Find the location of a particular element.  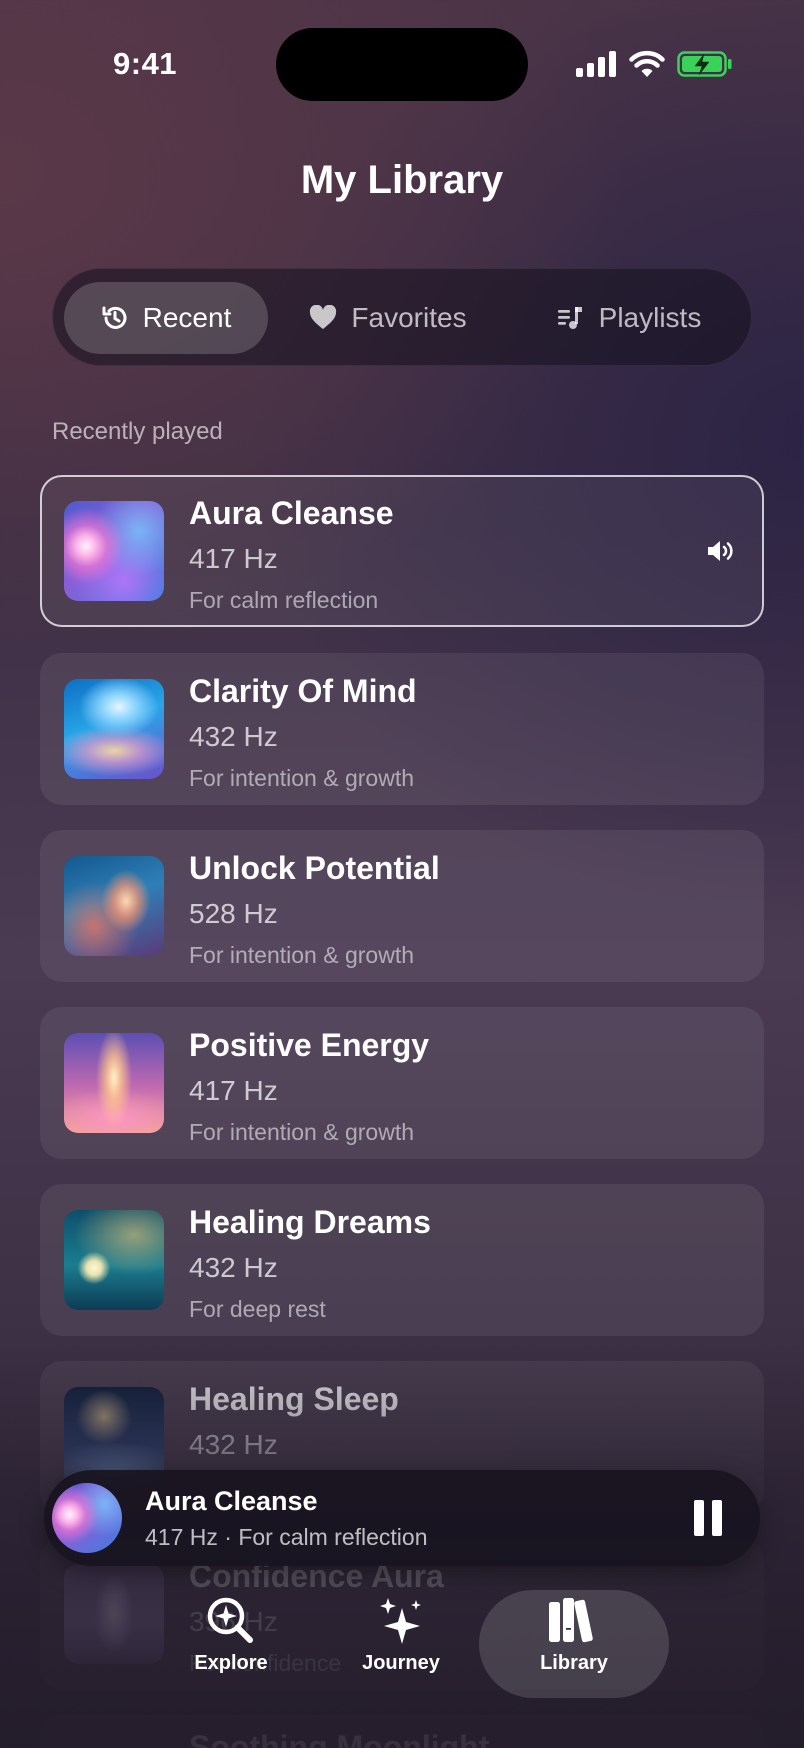

track-row-soothing-moonlight: Soothing Moonlight is located at coordinates (402, 1731).